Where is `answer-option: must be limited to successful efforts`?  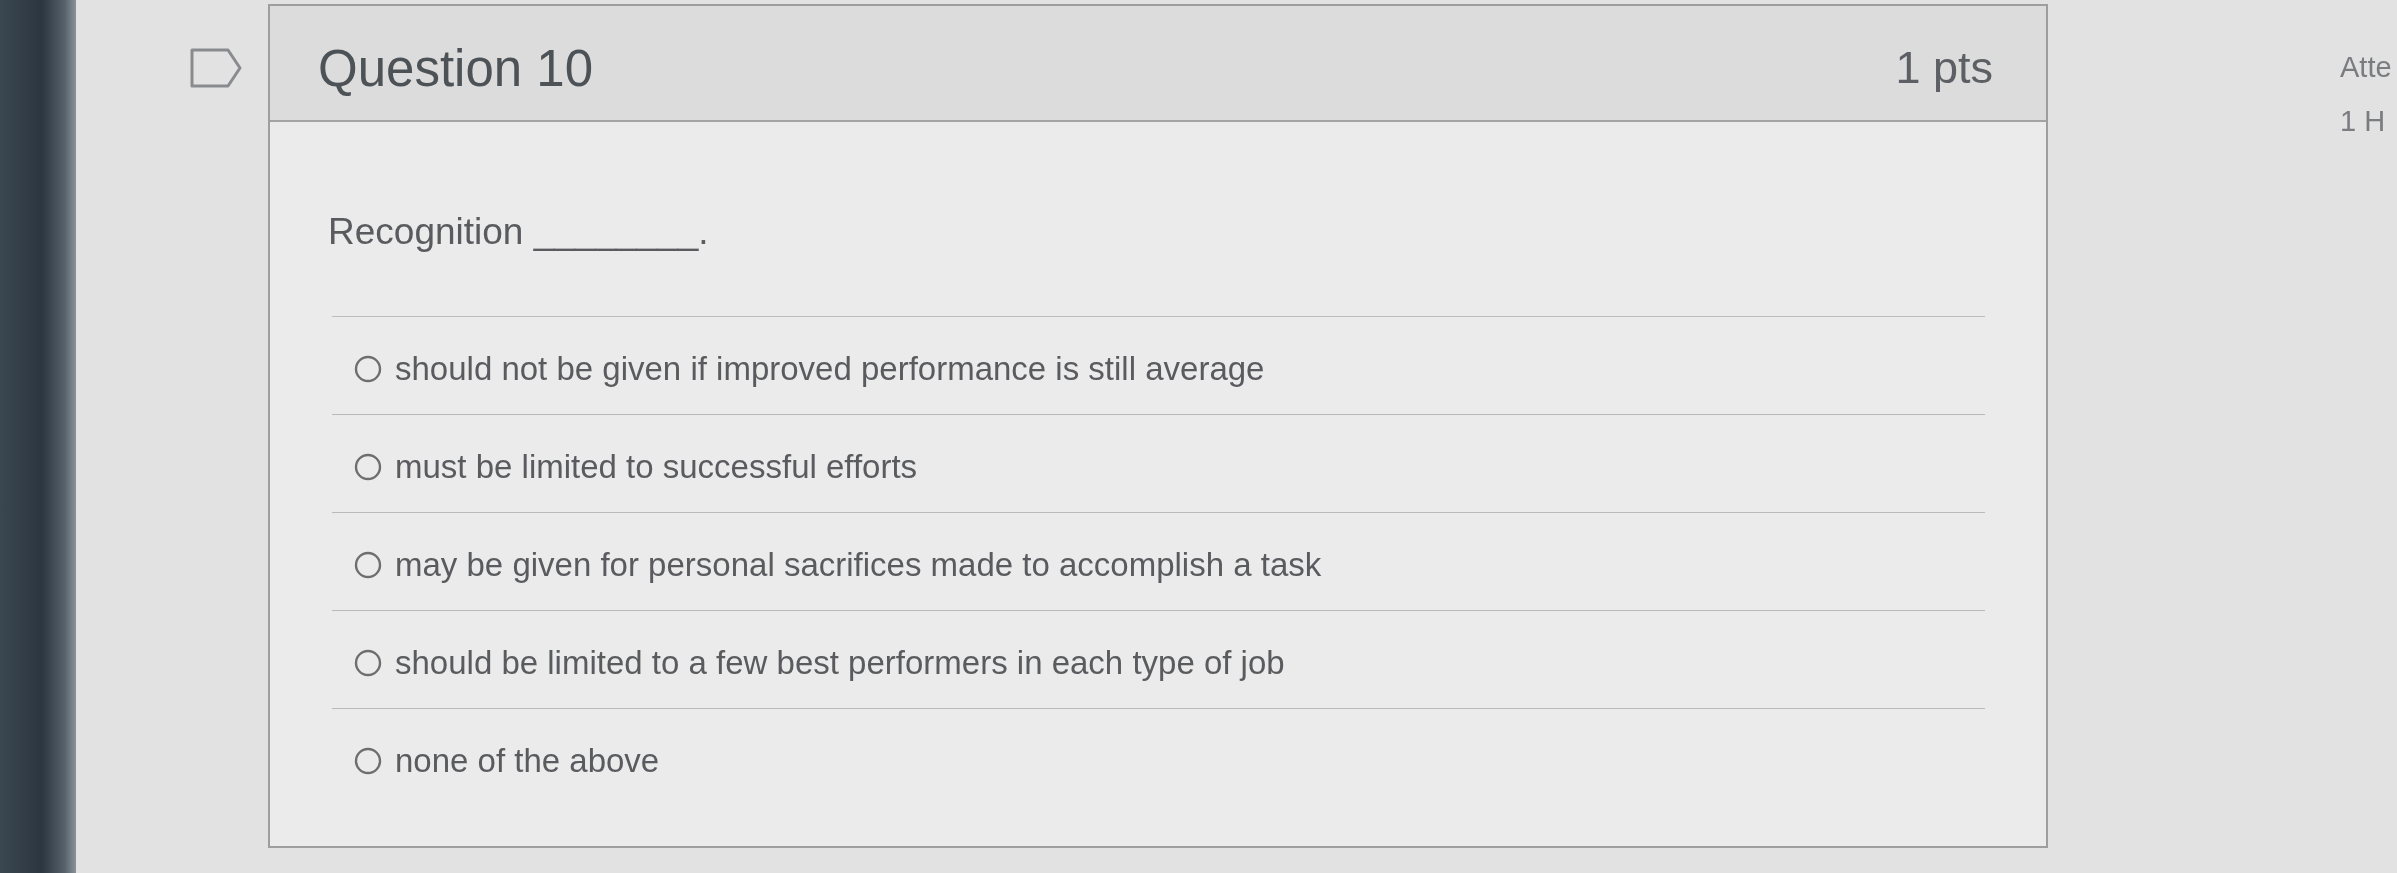 answer-option: must be limited to successful efforts is located at coordinates (656, 466).